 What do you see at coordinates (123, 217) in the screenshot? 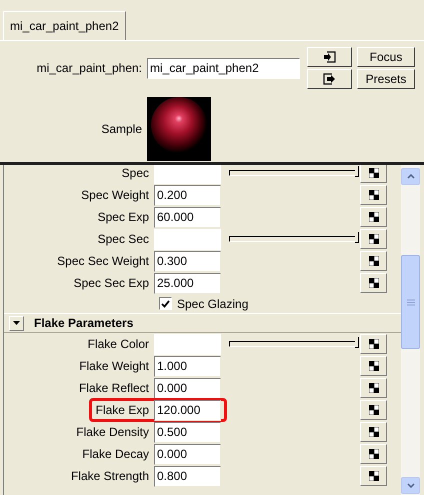
I see `attribute-label: Spec Exp` at bounding box center [123, 217].